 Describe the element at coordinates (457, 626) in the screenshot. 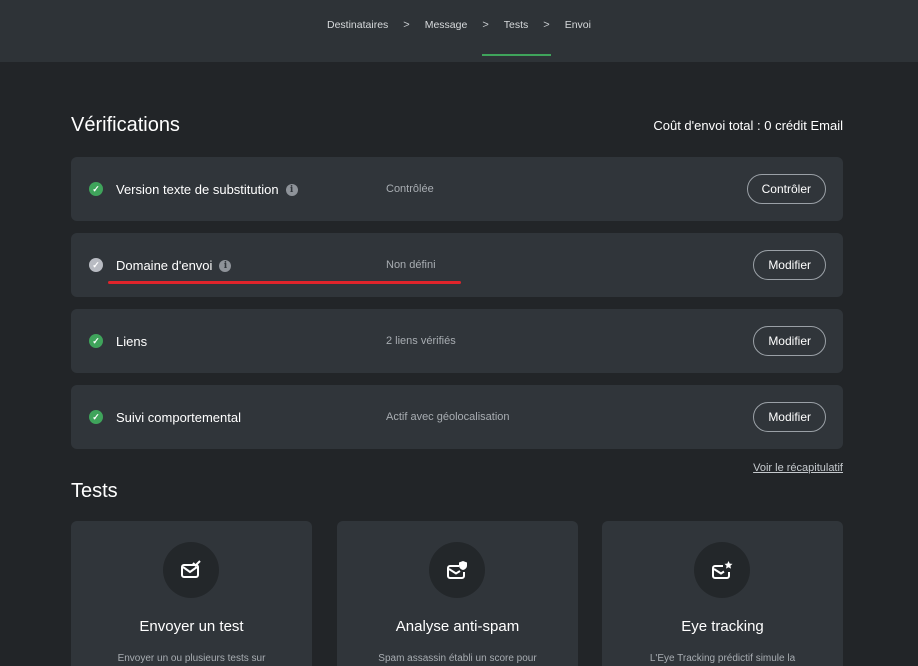

I see `card-title: Analyse anti-spam` at that location.